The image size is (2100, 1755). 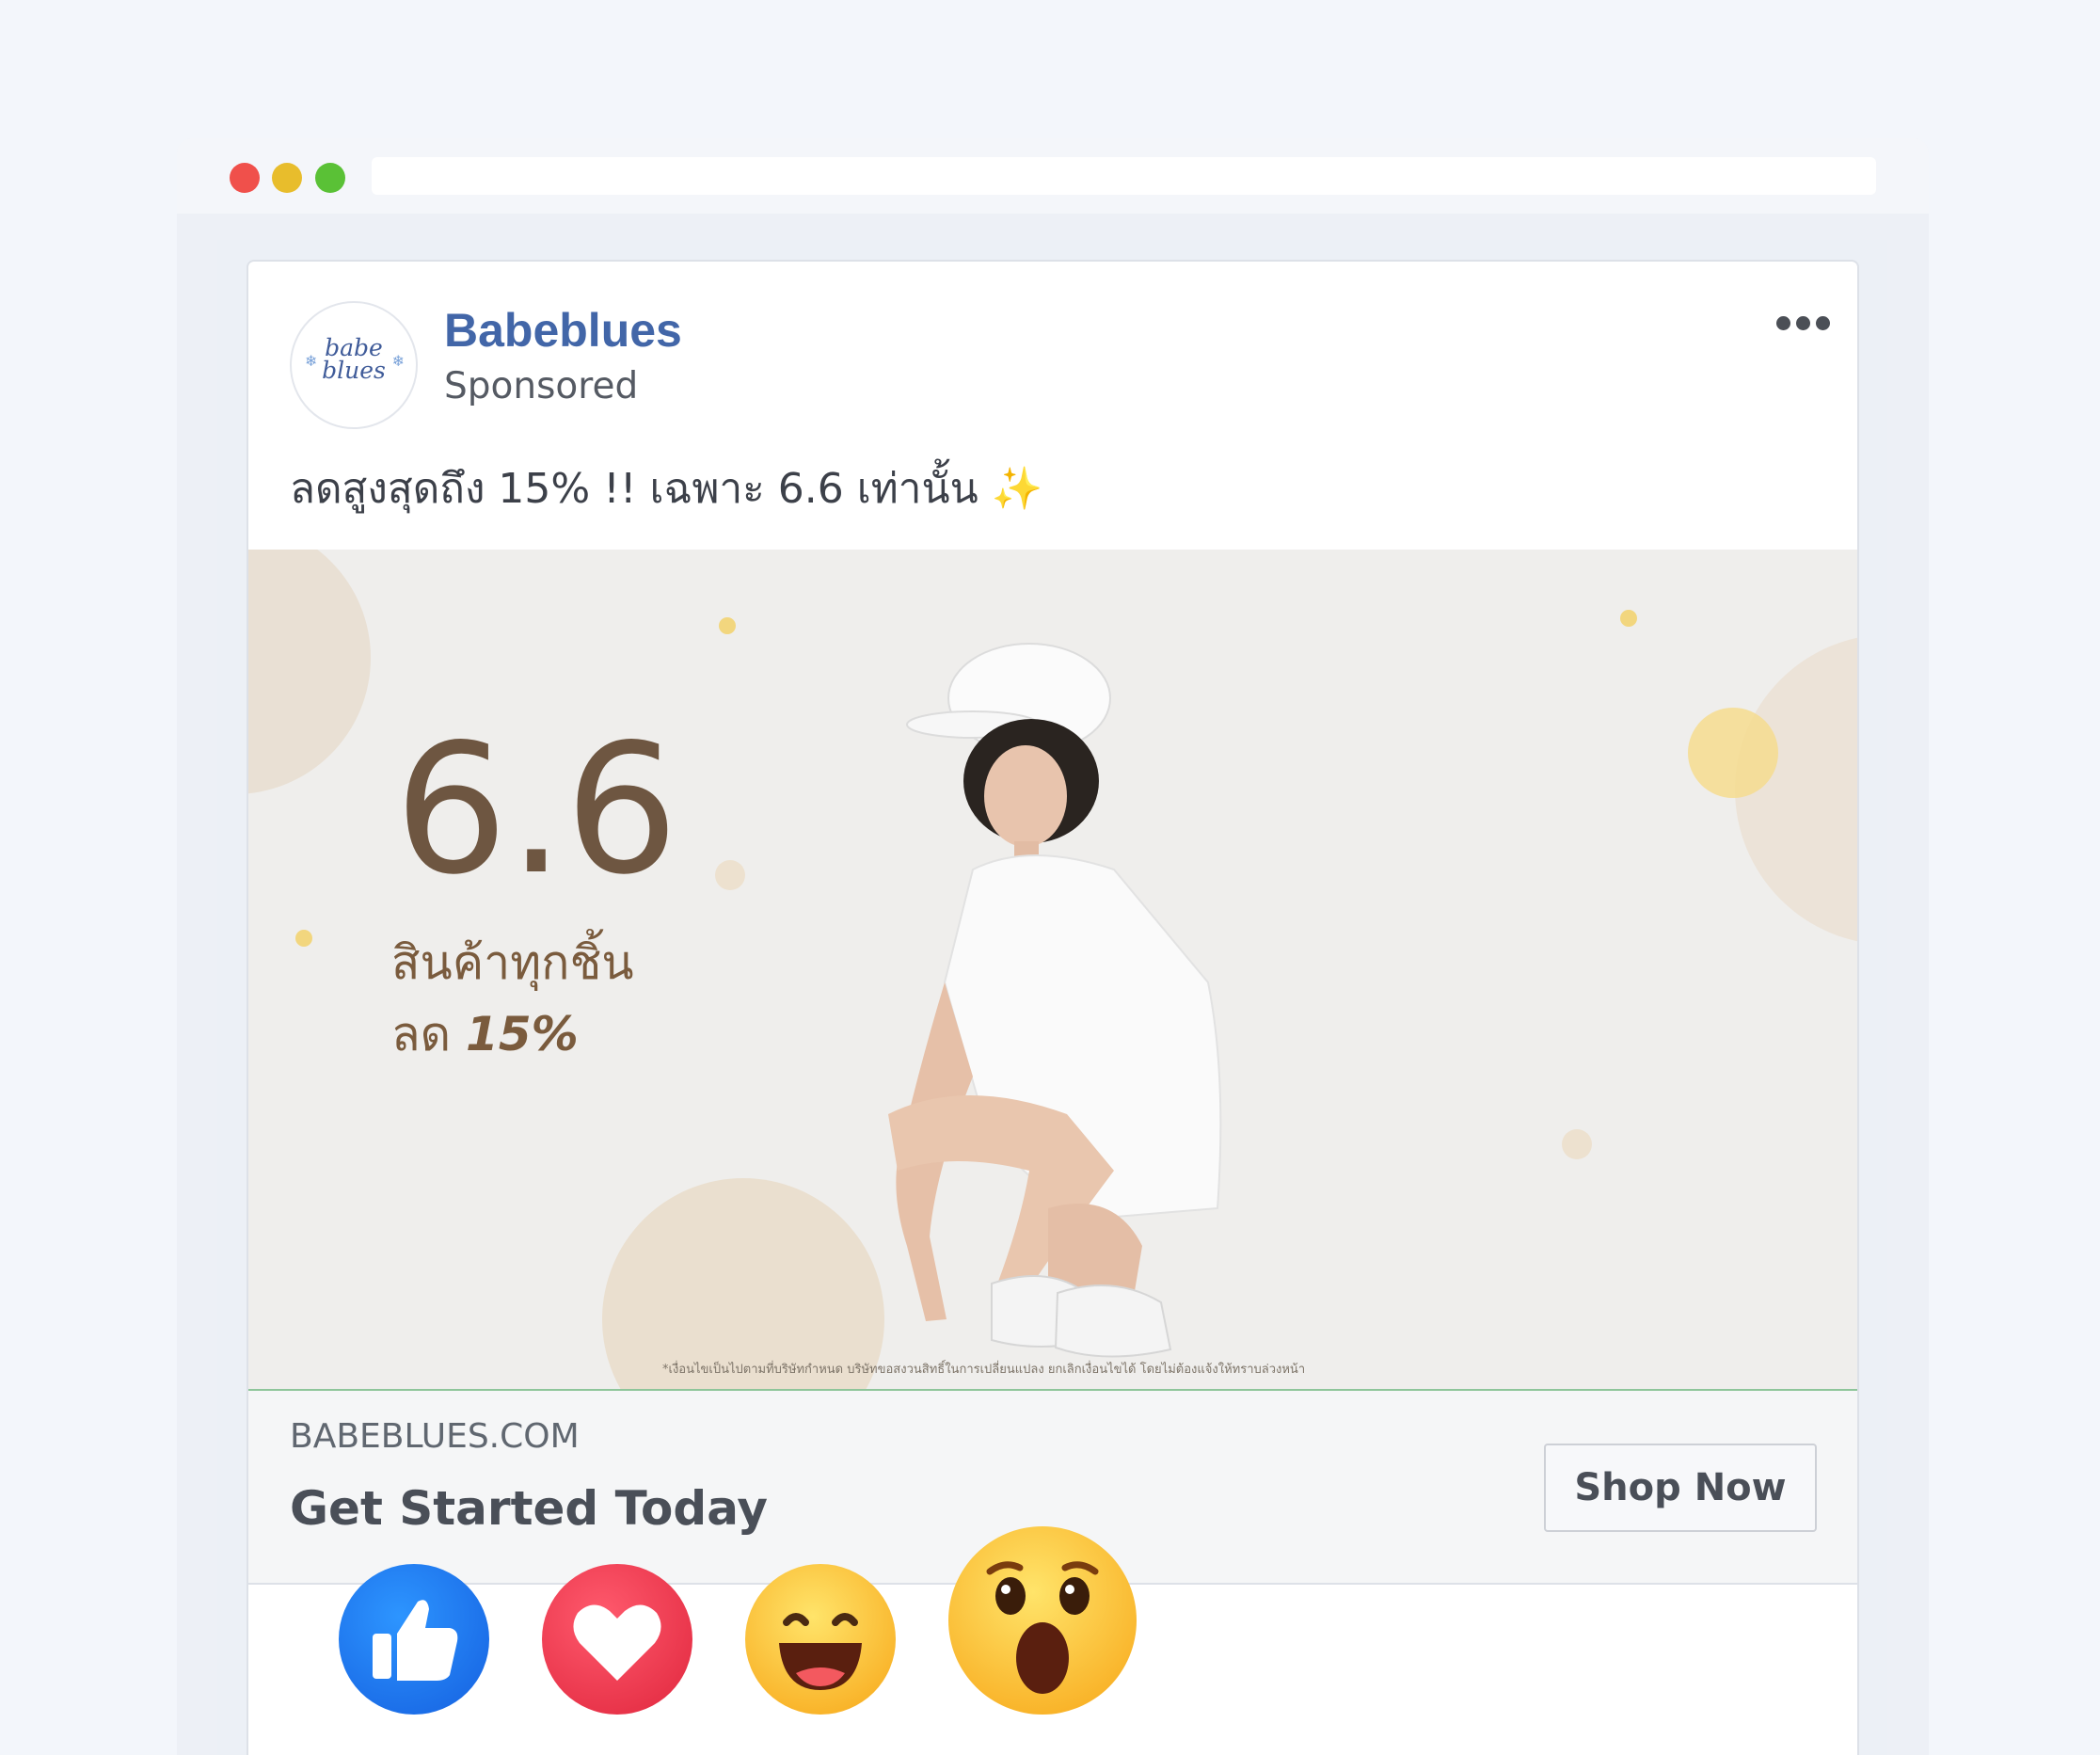 I want to click on love-icon, so click(x=617, y=1639).